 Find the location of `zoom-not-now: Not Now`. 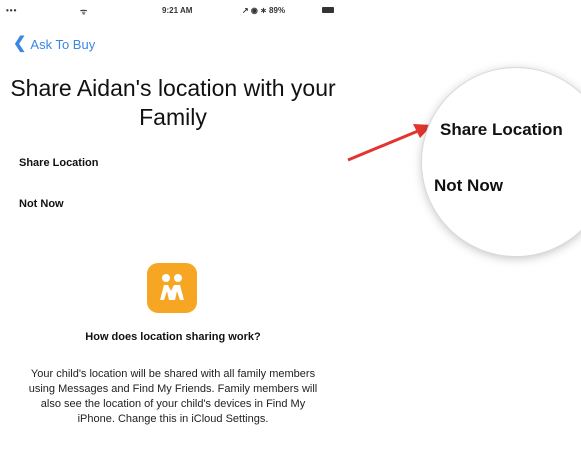

zoom-not-now: Not Now is located at coordinates (468, 185).